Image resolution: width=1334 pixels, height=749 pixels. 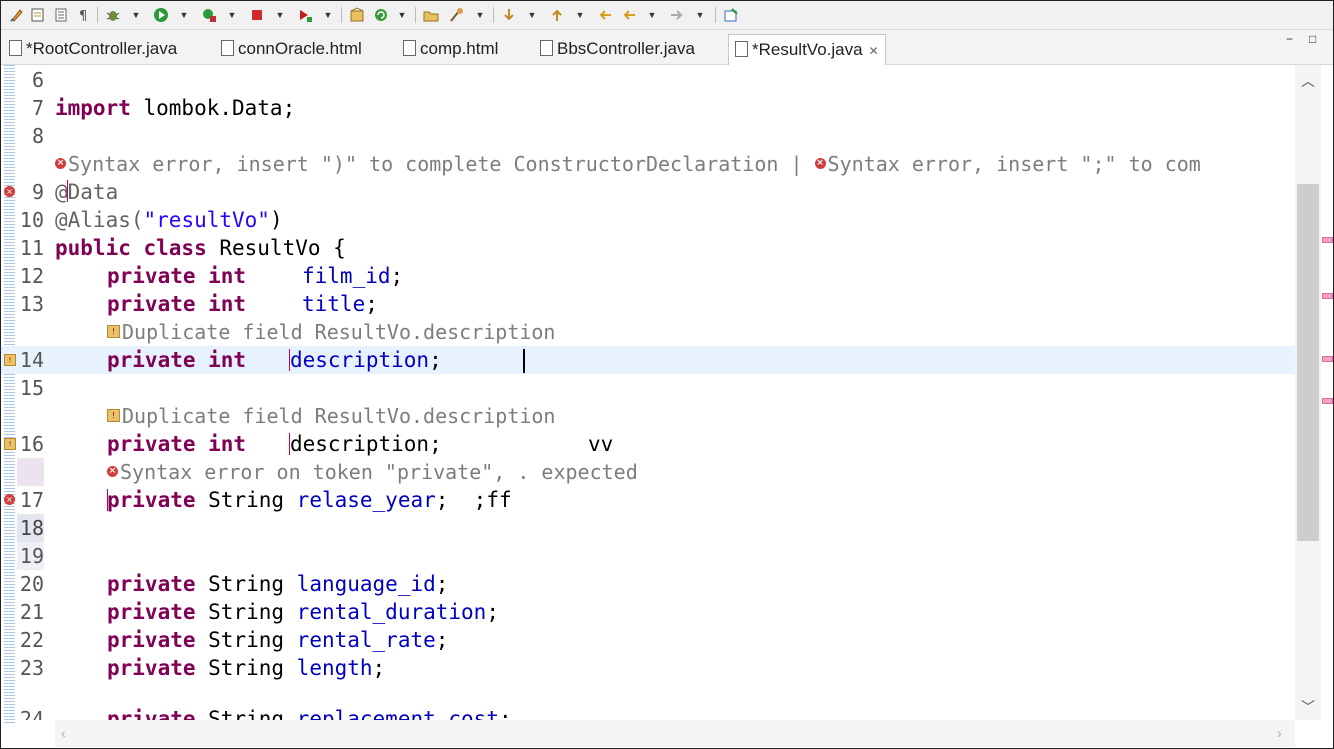 What do you see at coordinates (1312, 39) in the screenshot?
I see `maximize-icon: □` at bounding box center [1312, 39].